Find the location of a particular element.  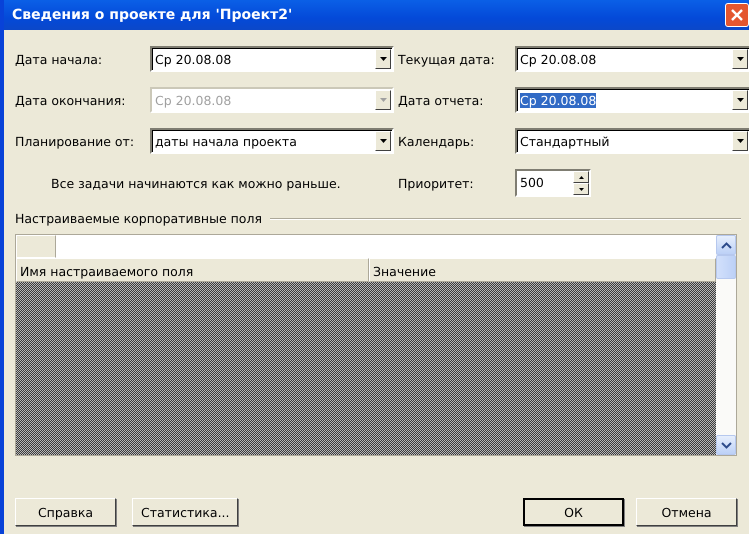

scroll-up-button is located at coordinates (726, 245).